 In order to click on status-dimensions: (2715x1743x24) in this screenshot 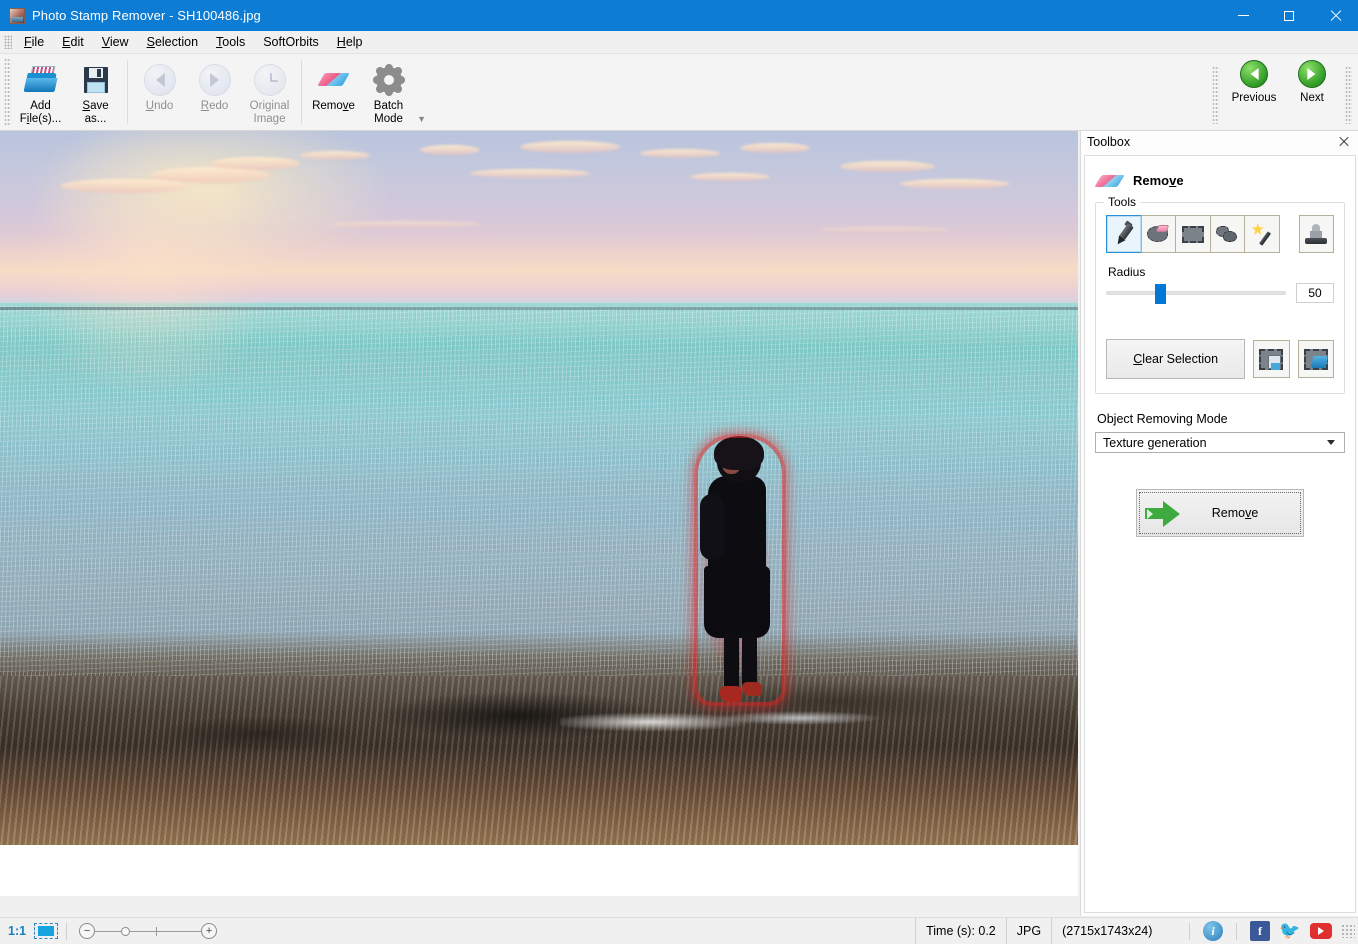, I will do `click(1106, 930)`.